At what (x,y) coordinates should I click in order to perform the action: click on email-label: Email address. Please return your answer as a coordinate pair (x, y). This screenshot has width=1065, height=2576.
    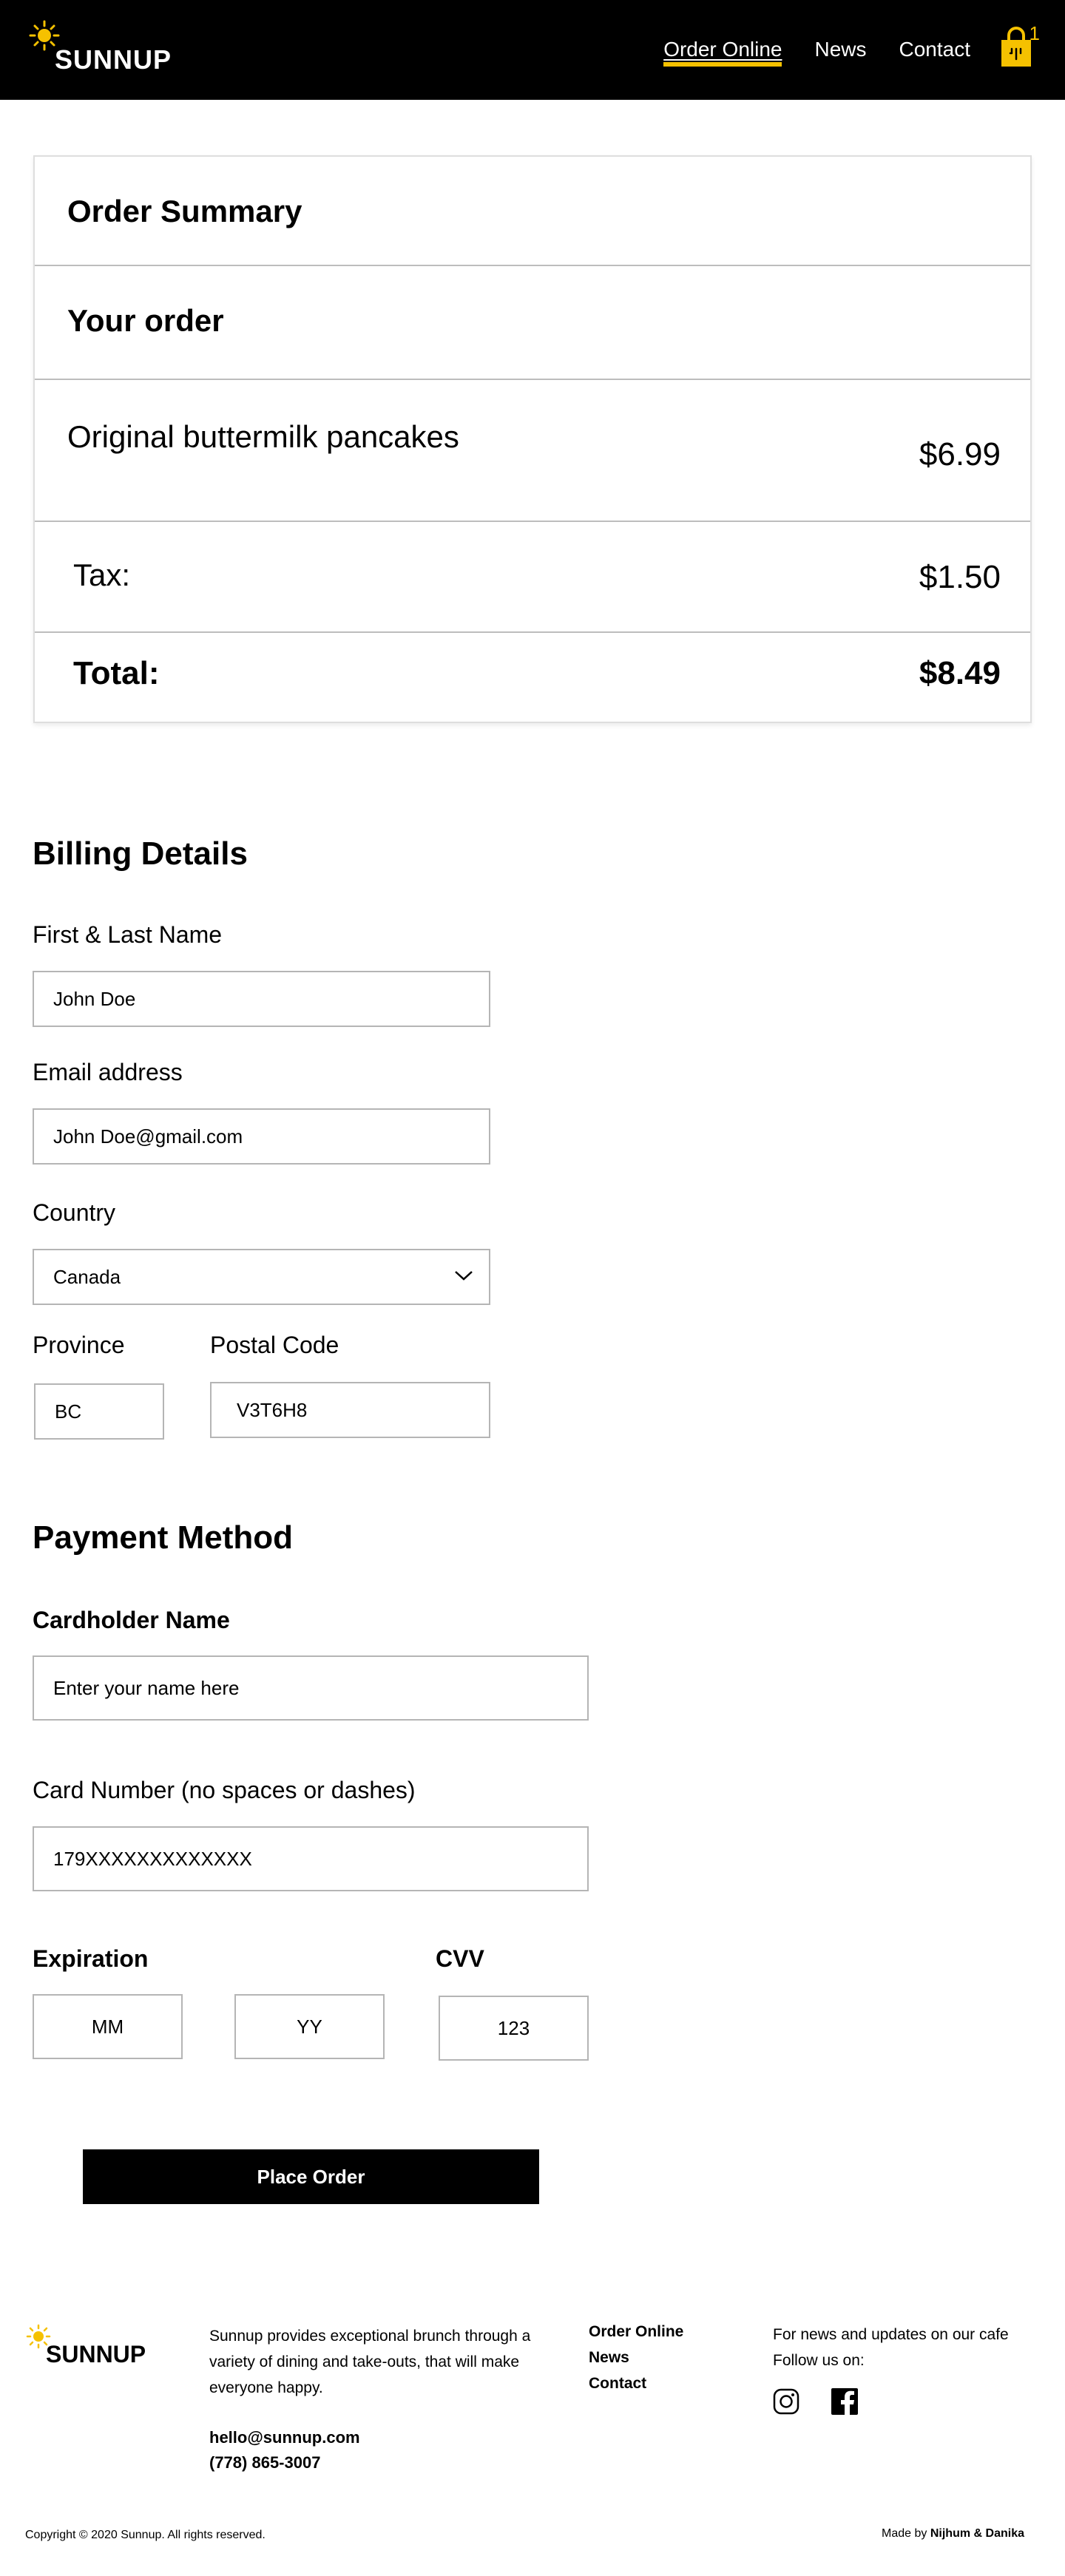
    Looking at the image, I should click on (108, 1072).